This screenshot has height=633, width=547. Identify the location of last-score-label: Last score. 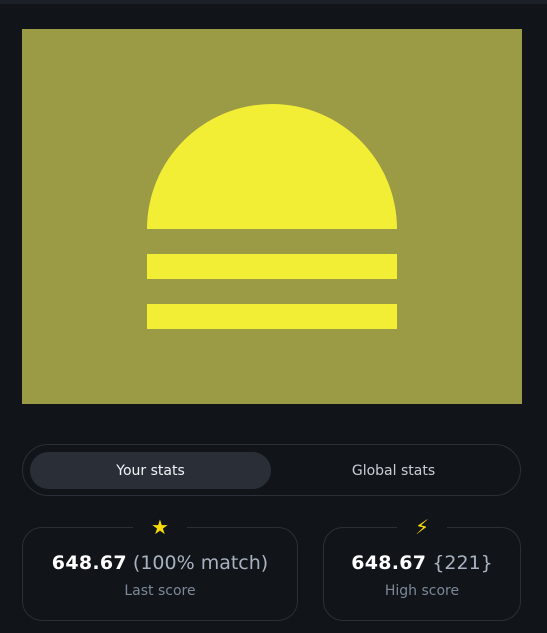
(160, 591).